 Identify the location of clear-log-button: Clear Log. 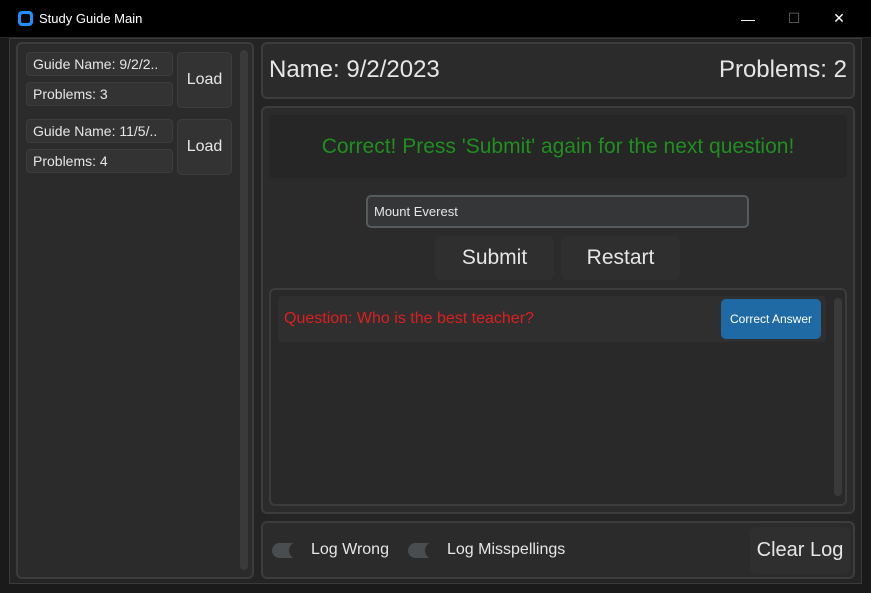
(800, 550).